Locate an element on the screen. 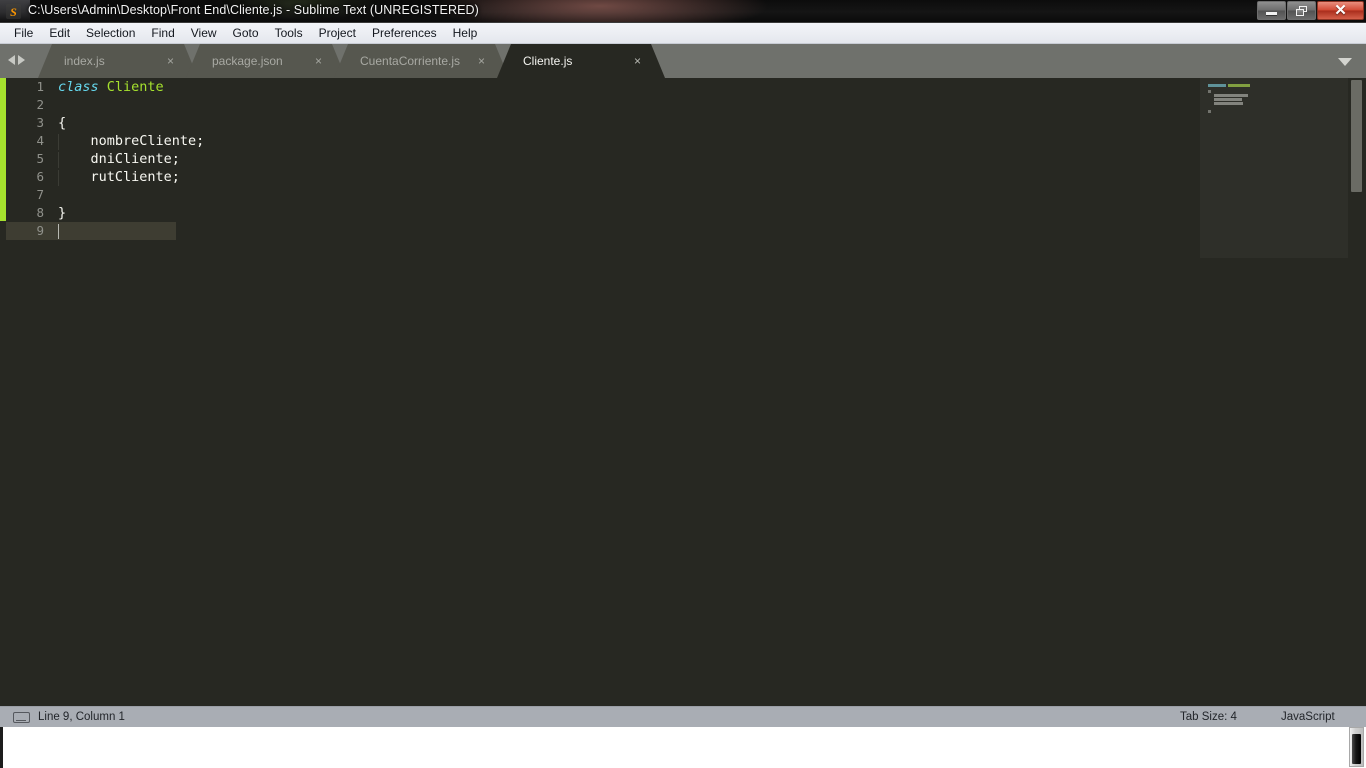 The image size is (1366, 768). tab-background is located at coordinates (118, 61).